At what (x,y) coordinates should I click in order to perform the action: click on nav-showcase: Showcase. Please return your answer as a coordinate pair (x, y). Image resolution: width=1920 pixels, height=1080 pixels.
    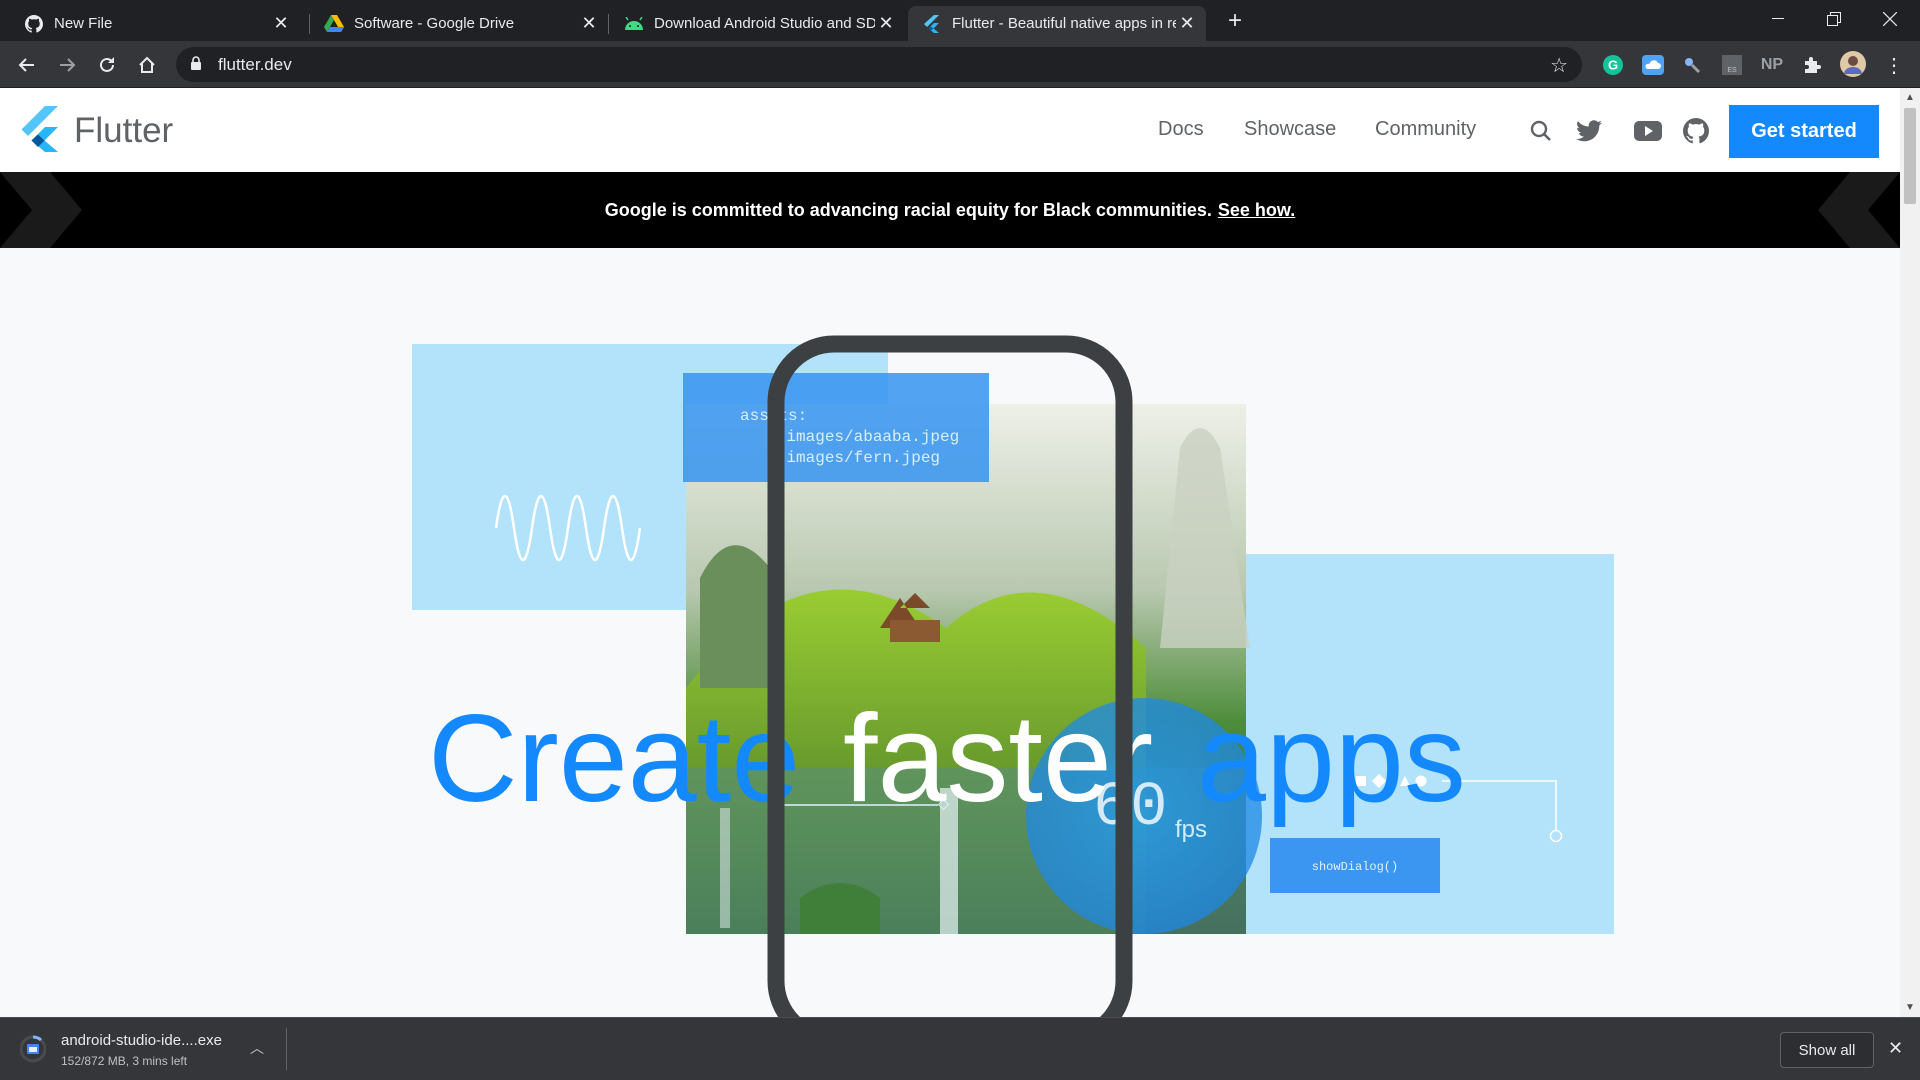
    Looking at the image, I should click on (1290, 129).